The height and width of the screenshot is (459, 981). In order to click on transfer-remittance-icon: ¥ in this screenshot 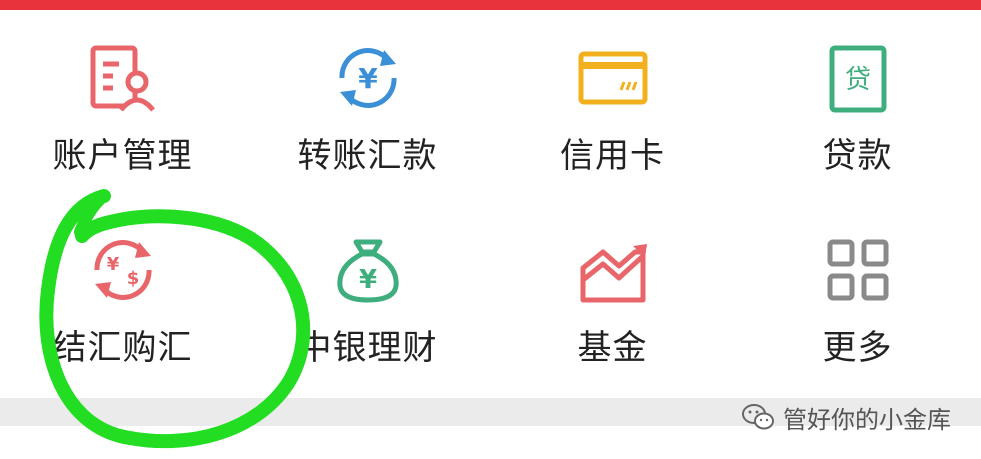, I will do `click(368, 78)`.